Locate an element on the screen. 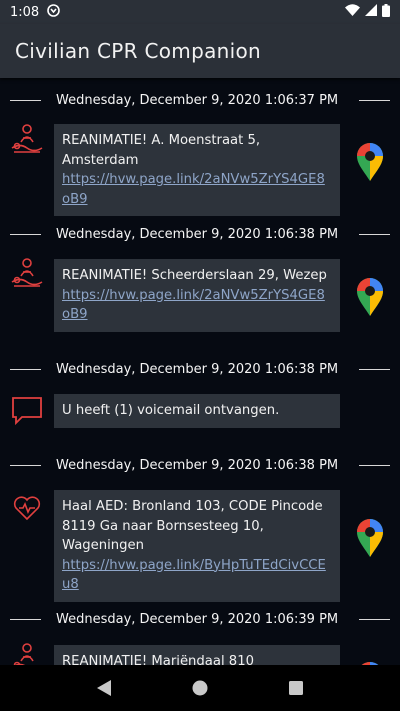  wifi-icon is located at coordinates (352, 12).